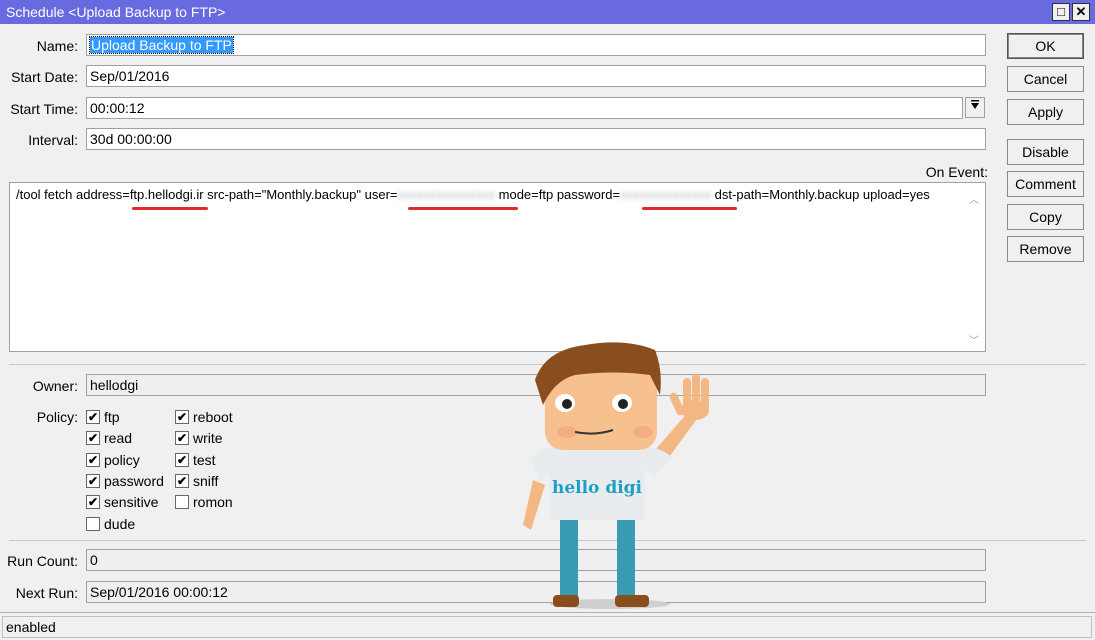 This screenshot has height=640, width=1095. Describe the element at coordinates (44, 77) in the screenshot. I see `start-date-label: Start Date:` at that location.